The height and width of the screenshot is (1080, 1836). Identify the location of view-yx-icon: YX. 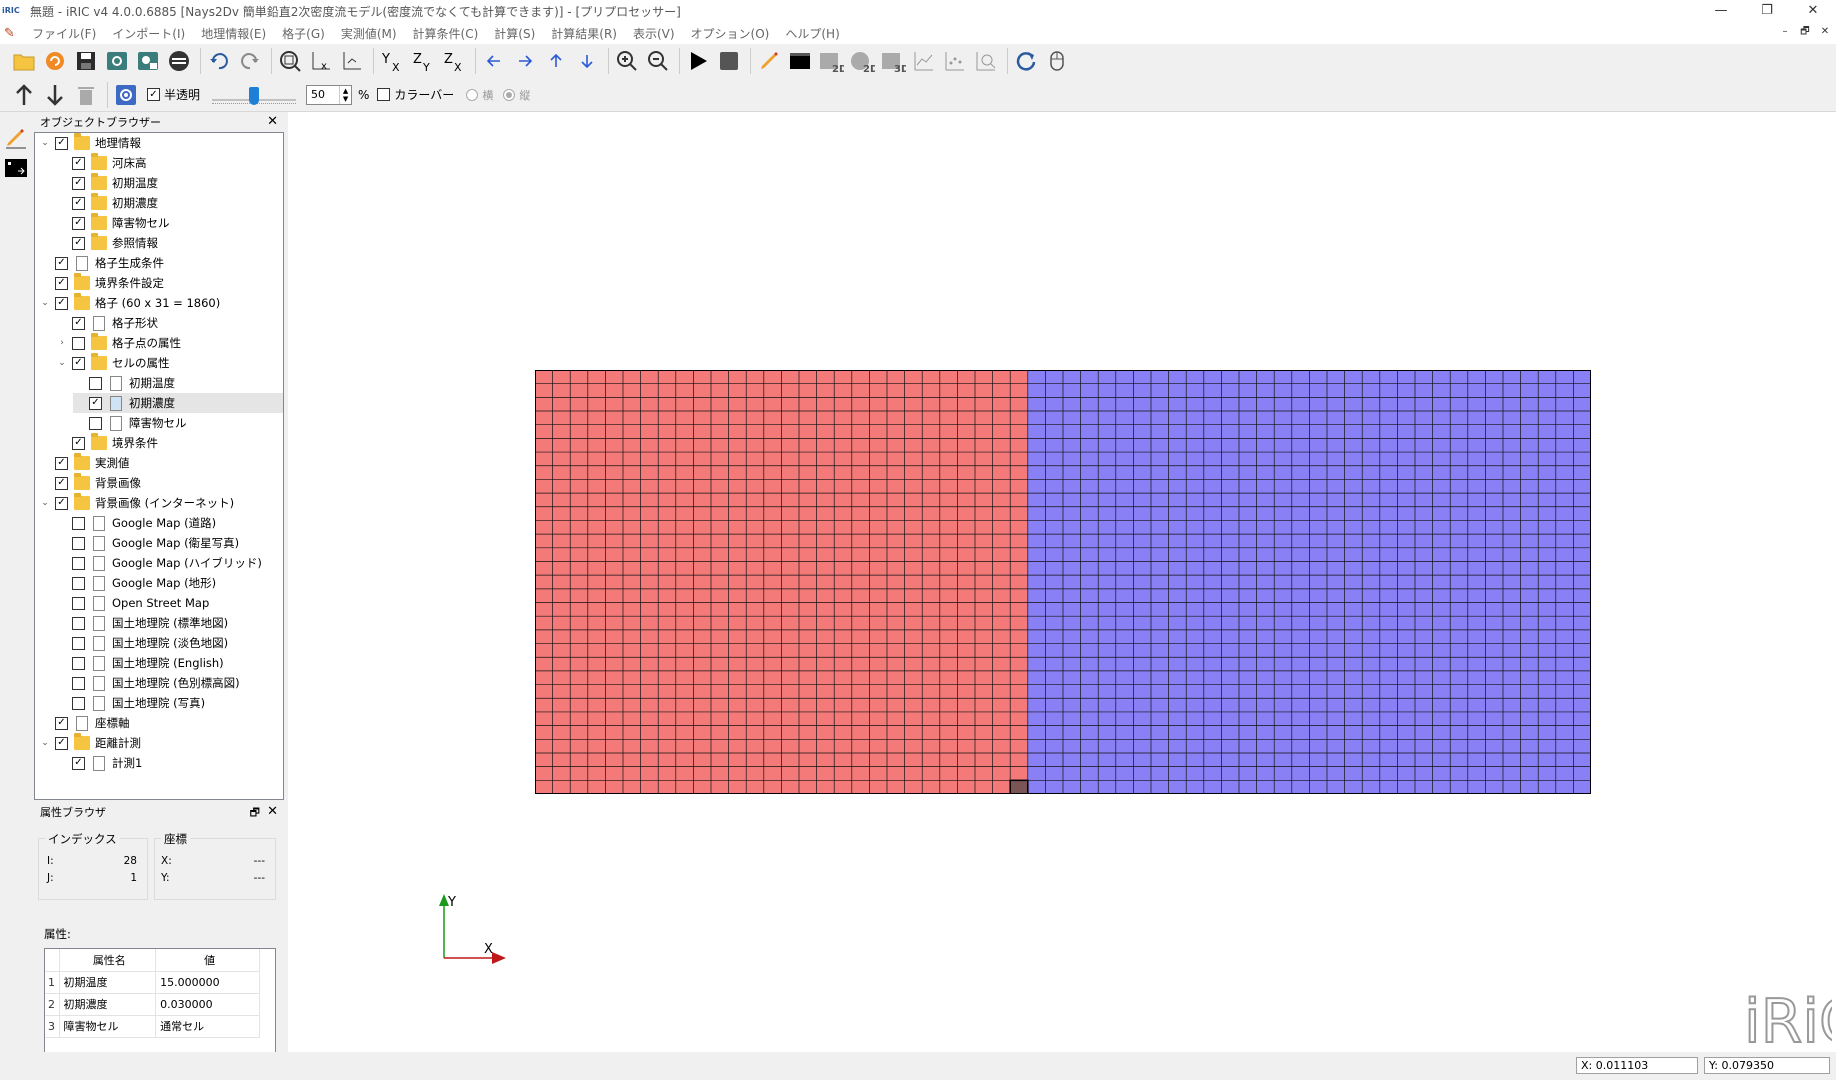
(392, 61).